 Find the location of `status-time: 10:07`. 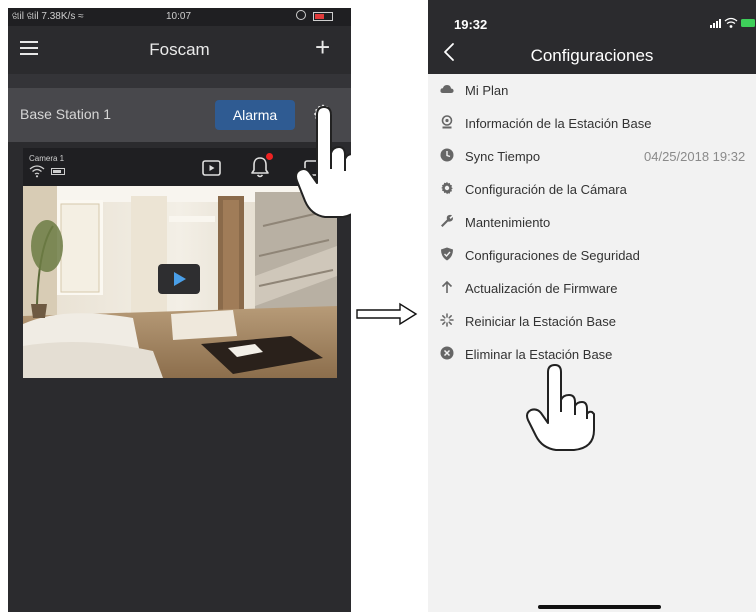

status-time: 10:07 is located at coordinates (179, 16).